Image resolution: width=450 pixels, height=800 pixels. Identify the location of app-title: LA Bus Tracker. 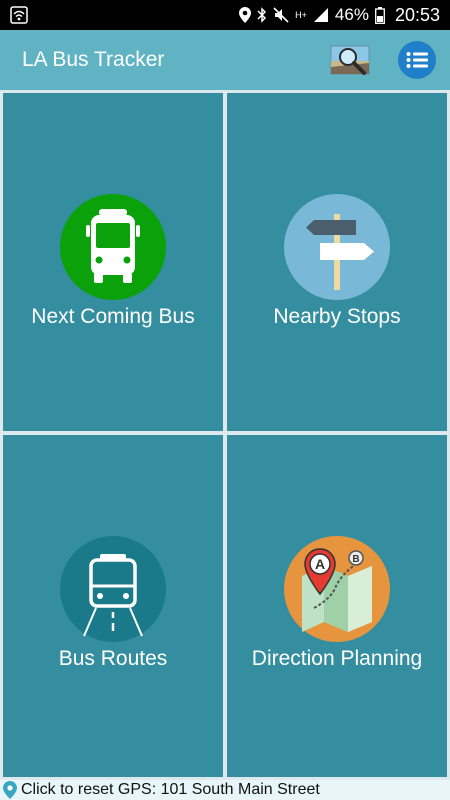
(93, 59).